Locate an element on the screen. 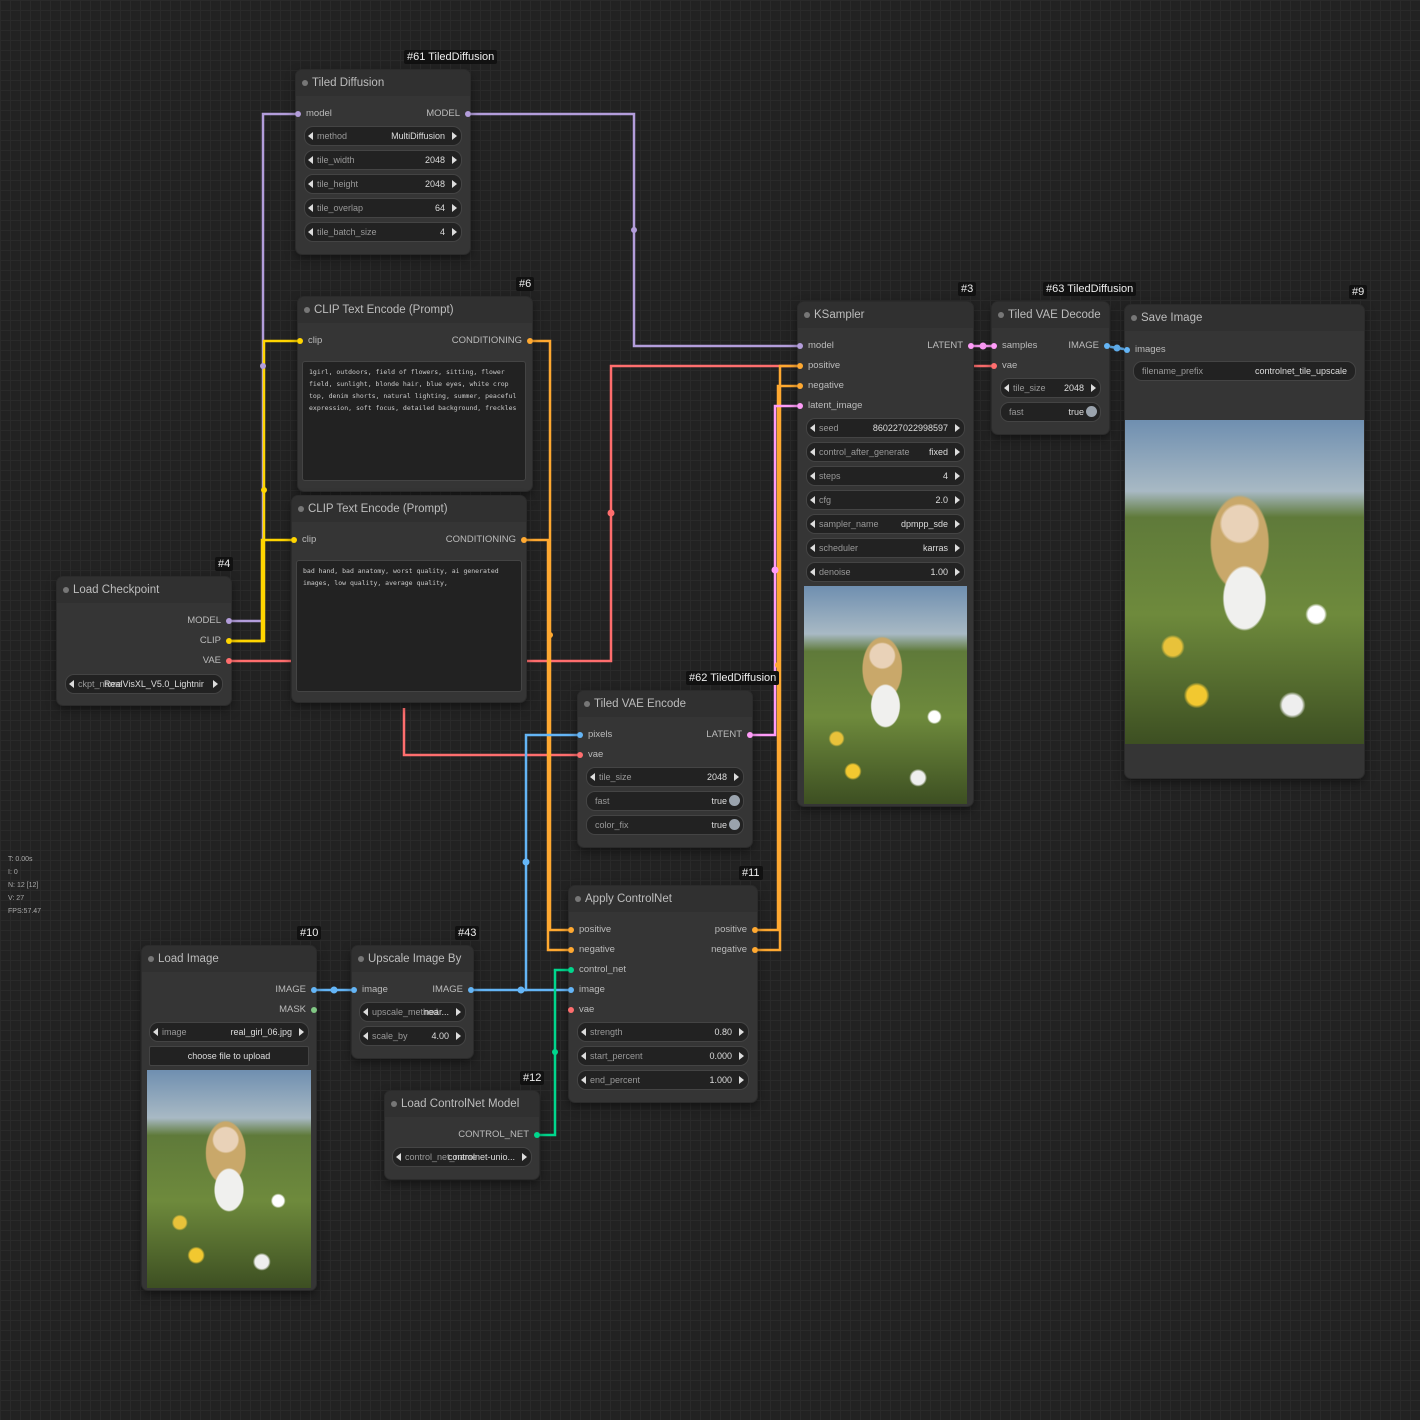  node-title: Tiled VAE Decode is located at coordinates (1050, 315).